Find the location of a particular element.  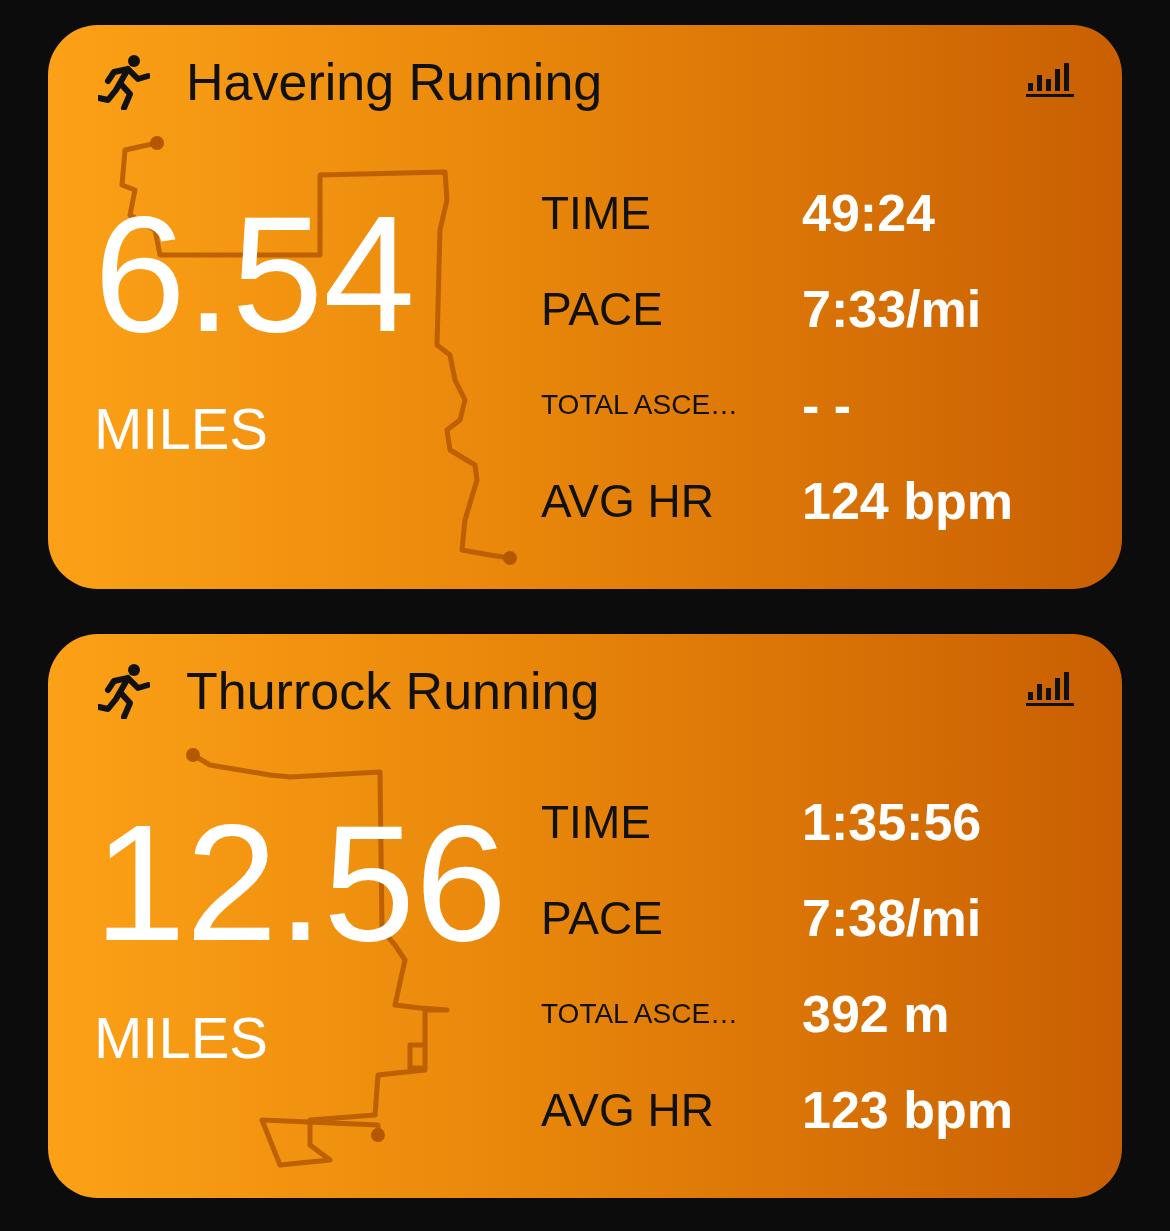

distance-value: 6.54 is located at coordinates (255, 274).